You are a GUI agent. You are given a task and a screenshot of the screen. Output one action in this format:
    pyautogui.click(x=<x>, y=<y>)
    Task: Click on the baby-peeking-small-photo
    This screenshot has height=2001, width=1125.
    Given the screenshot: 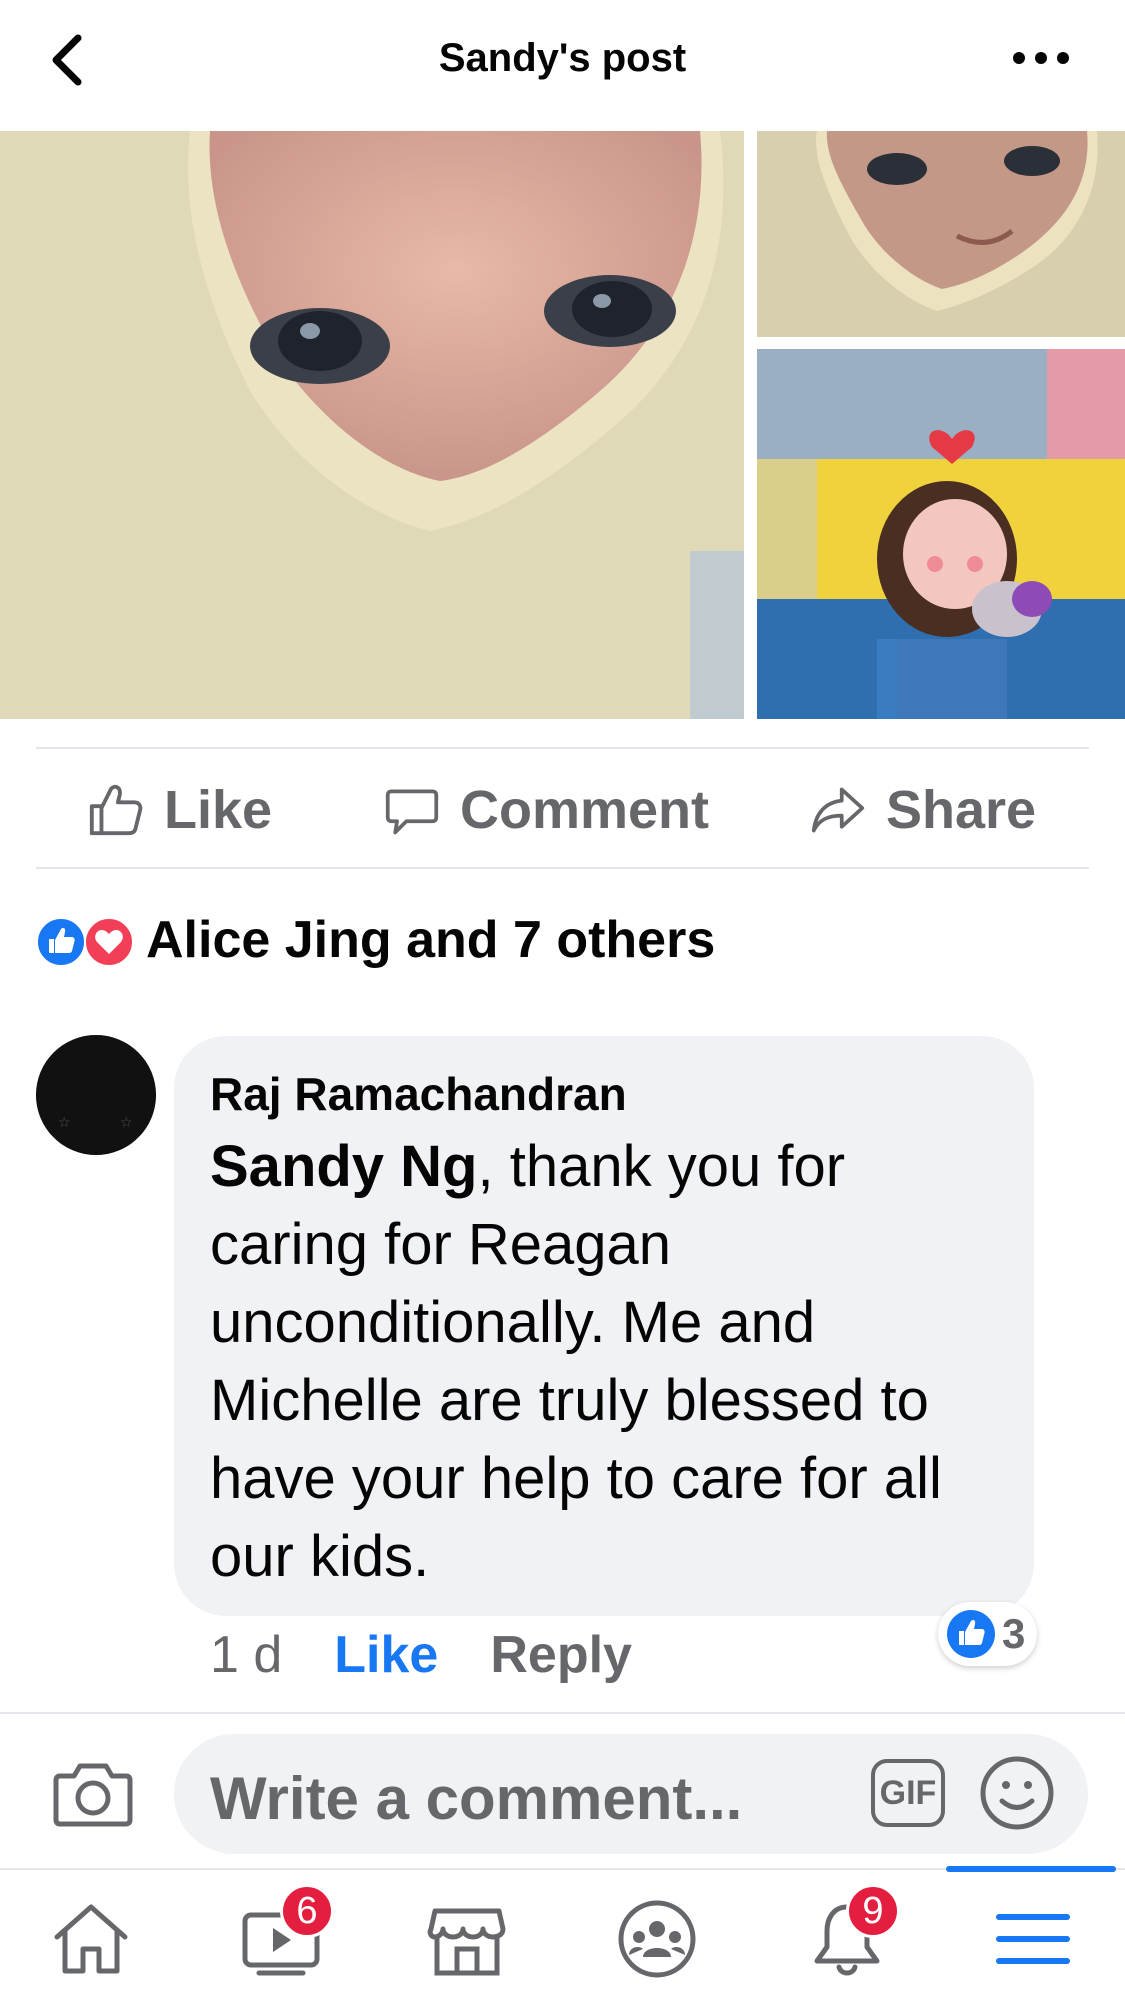 What is the action you would take?
    pyautogui.click(x=941, y=234)
    